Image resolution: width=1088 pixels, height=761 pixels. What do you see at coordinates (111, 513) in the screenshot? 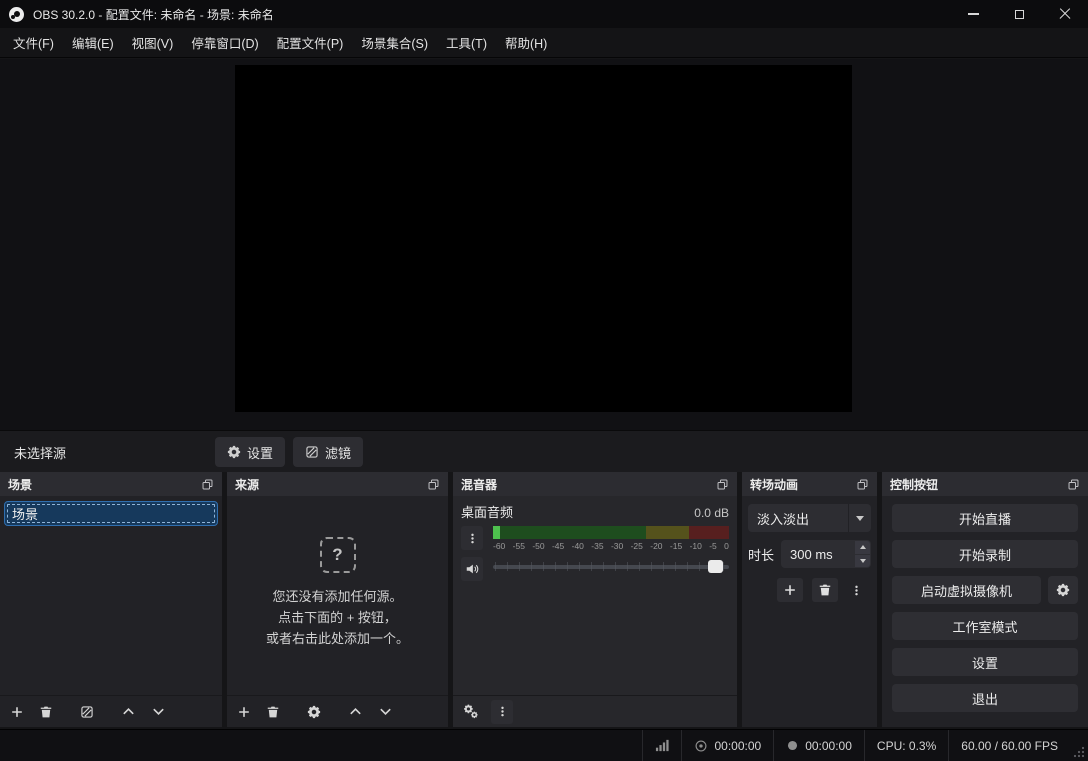
I see `scene-list-item: 场景` at bounding box center [111, 513].